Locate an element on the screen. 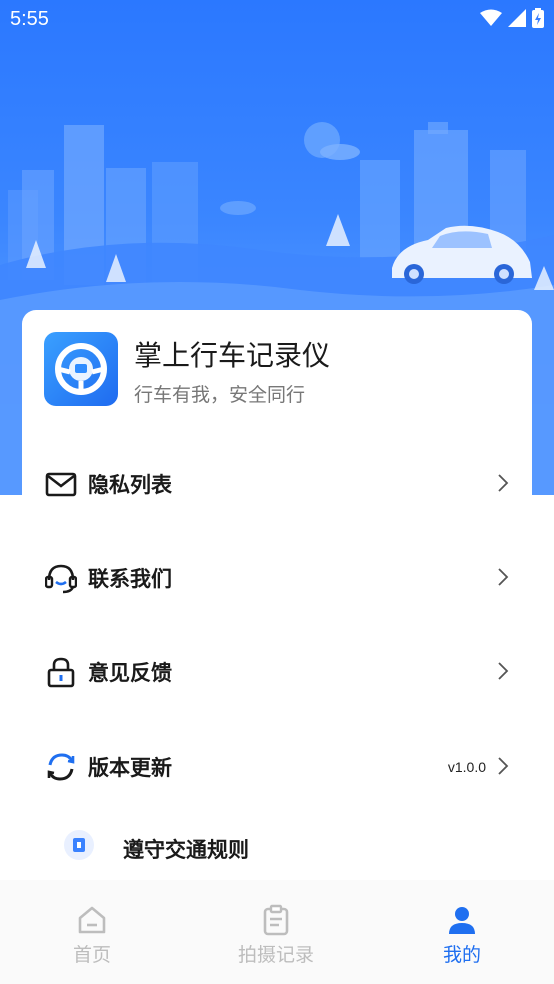 This screenshot has width=554, height=984. wifi-icon is located at coordinates (491, 17).